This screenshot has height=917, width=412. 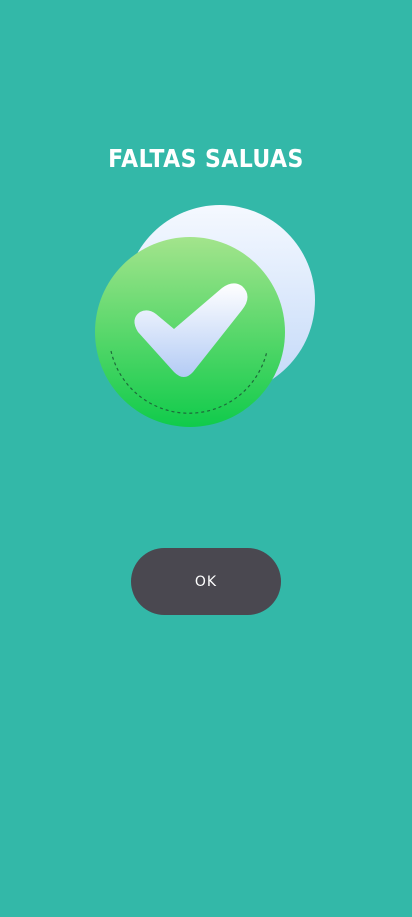 What do you see at coordinates (206, 158) in the screenshot?
I see `dialog-title: FALTAS SALUAS` at bounding box center [206, 158].